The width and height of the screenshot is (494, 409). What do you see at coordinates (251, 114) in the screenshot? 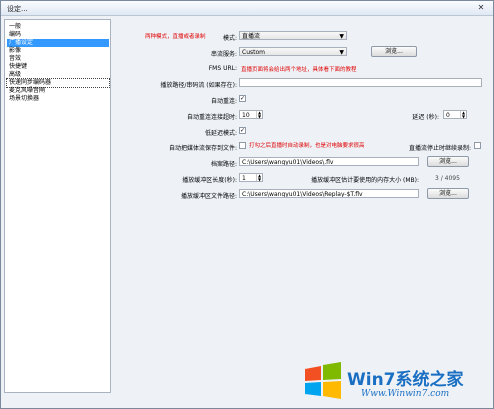
I see `reconnect-timeout-stepper: 10 ▲ ▼` at bounding box center [251, 114].